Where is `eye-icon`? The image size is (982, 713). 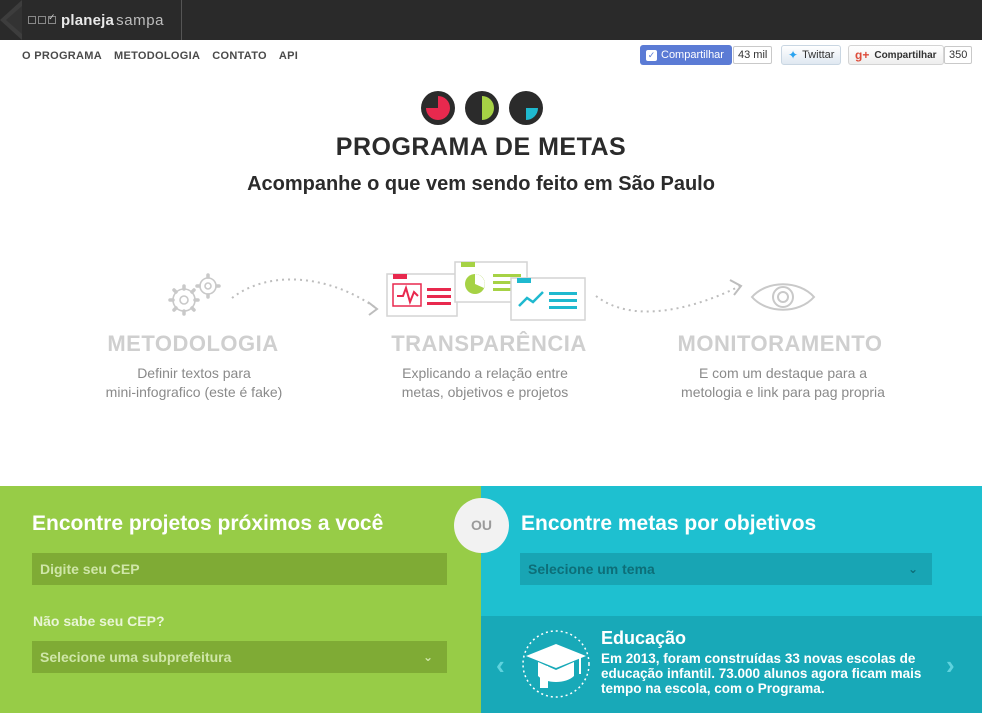 eye-icon is located at coordinates (783, 297).